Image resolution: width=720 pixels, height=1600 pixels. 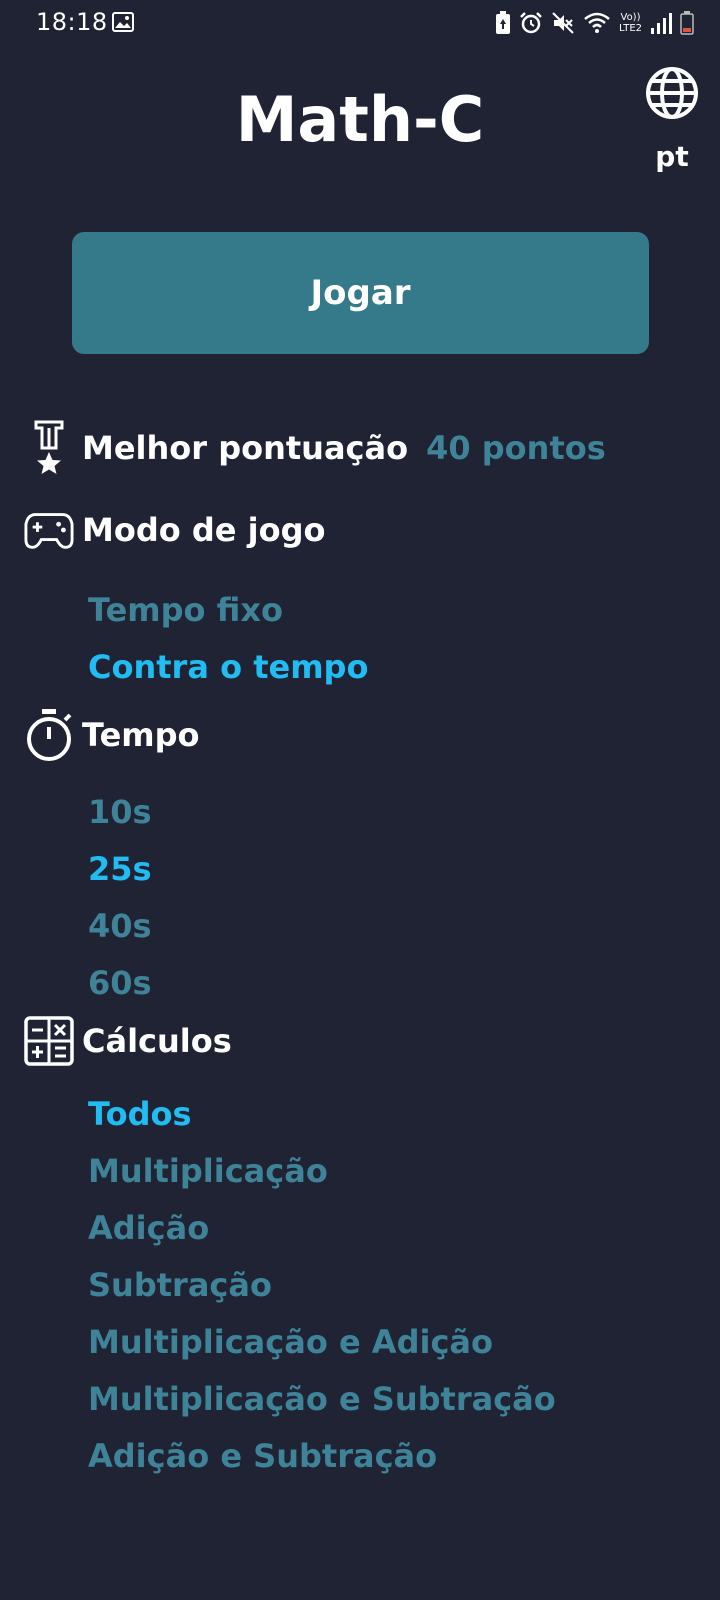 What do you see at coordinates (49, 448) in the screenshot?
I see `medal-icon` at bounding box center [49, 448].